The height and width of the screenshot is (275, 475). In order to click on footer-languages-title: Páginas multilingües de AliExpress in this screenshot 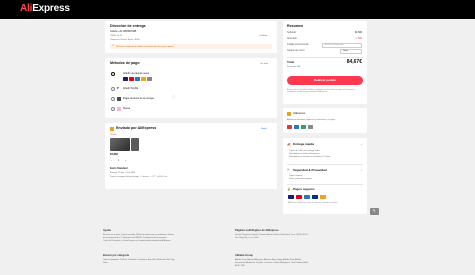, I will do `click(257, 230)`.